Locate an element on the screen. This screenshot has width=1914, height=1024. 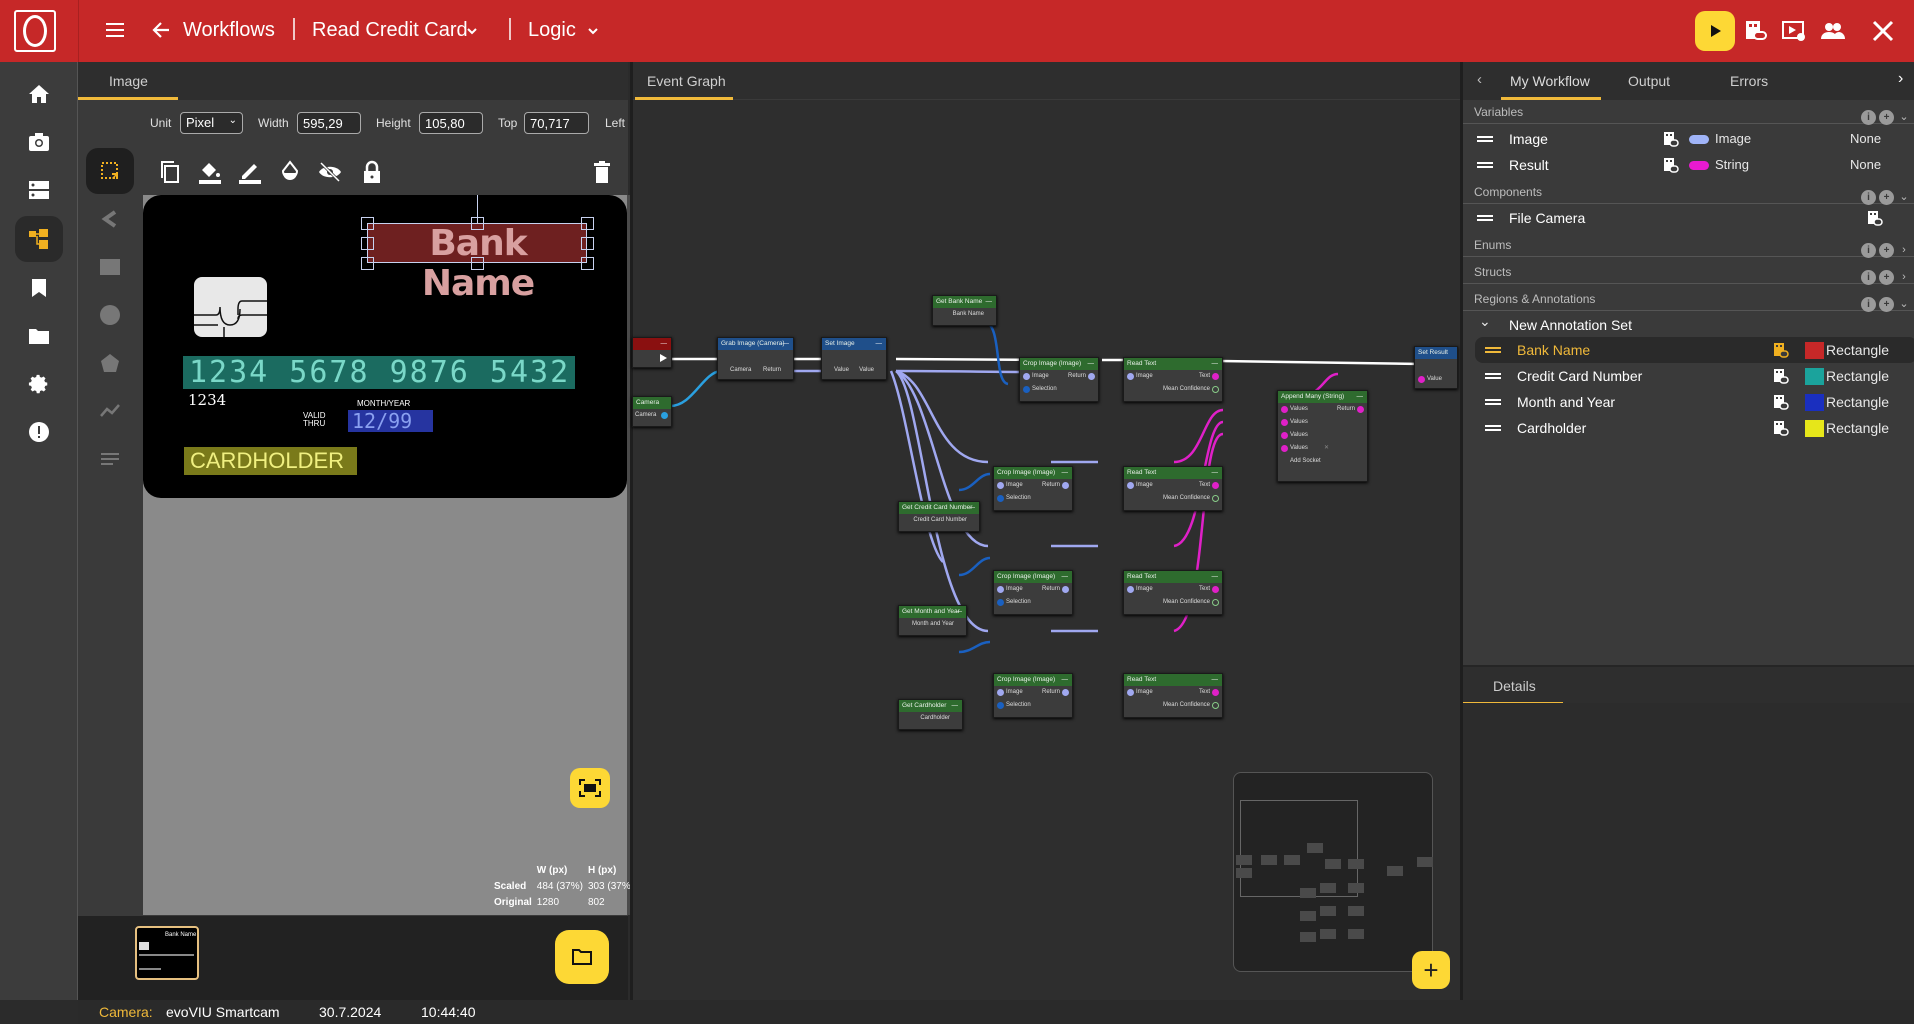
node-set-result: Set Result Value is located at coordinates (1436, 367).